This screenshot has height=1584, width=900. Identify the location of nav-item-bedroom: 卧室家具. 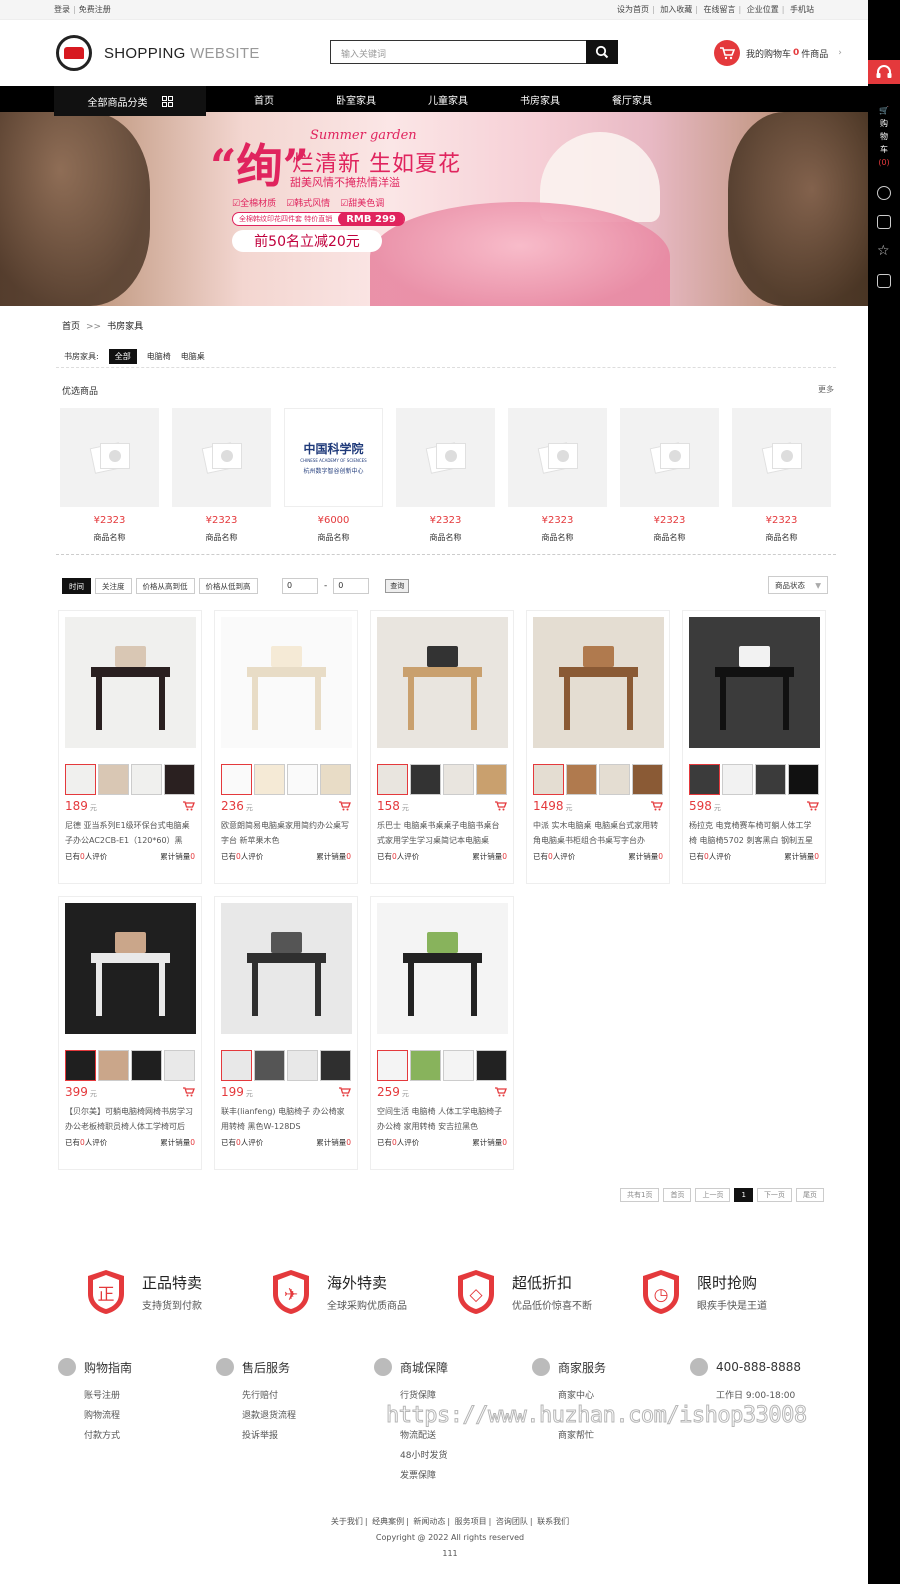
(356, 99).